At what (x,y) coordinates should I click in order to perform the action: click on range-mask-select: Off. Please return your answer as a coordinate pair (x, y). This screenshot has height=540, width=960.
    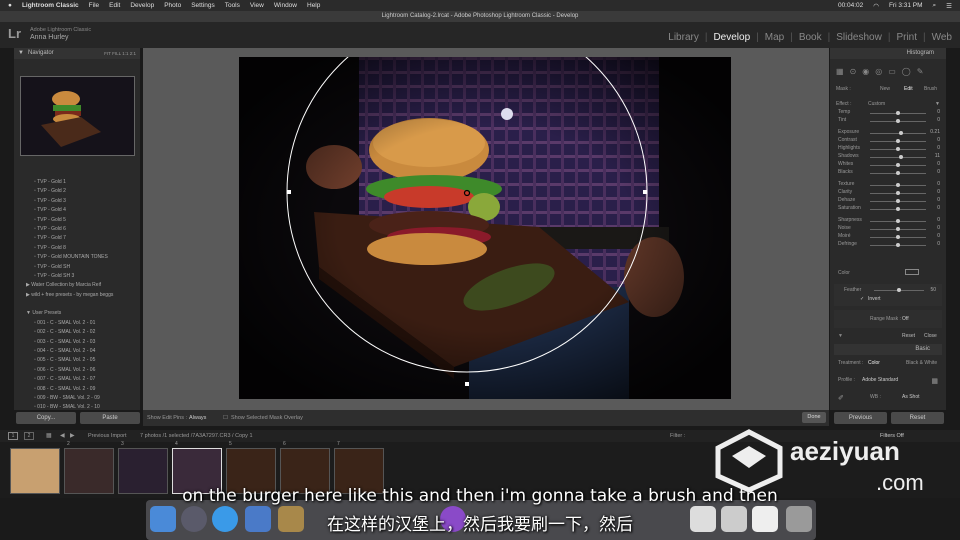
    Looking at the image, I should click on (905, 319).